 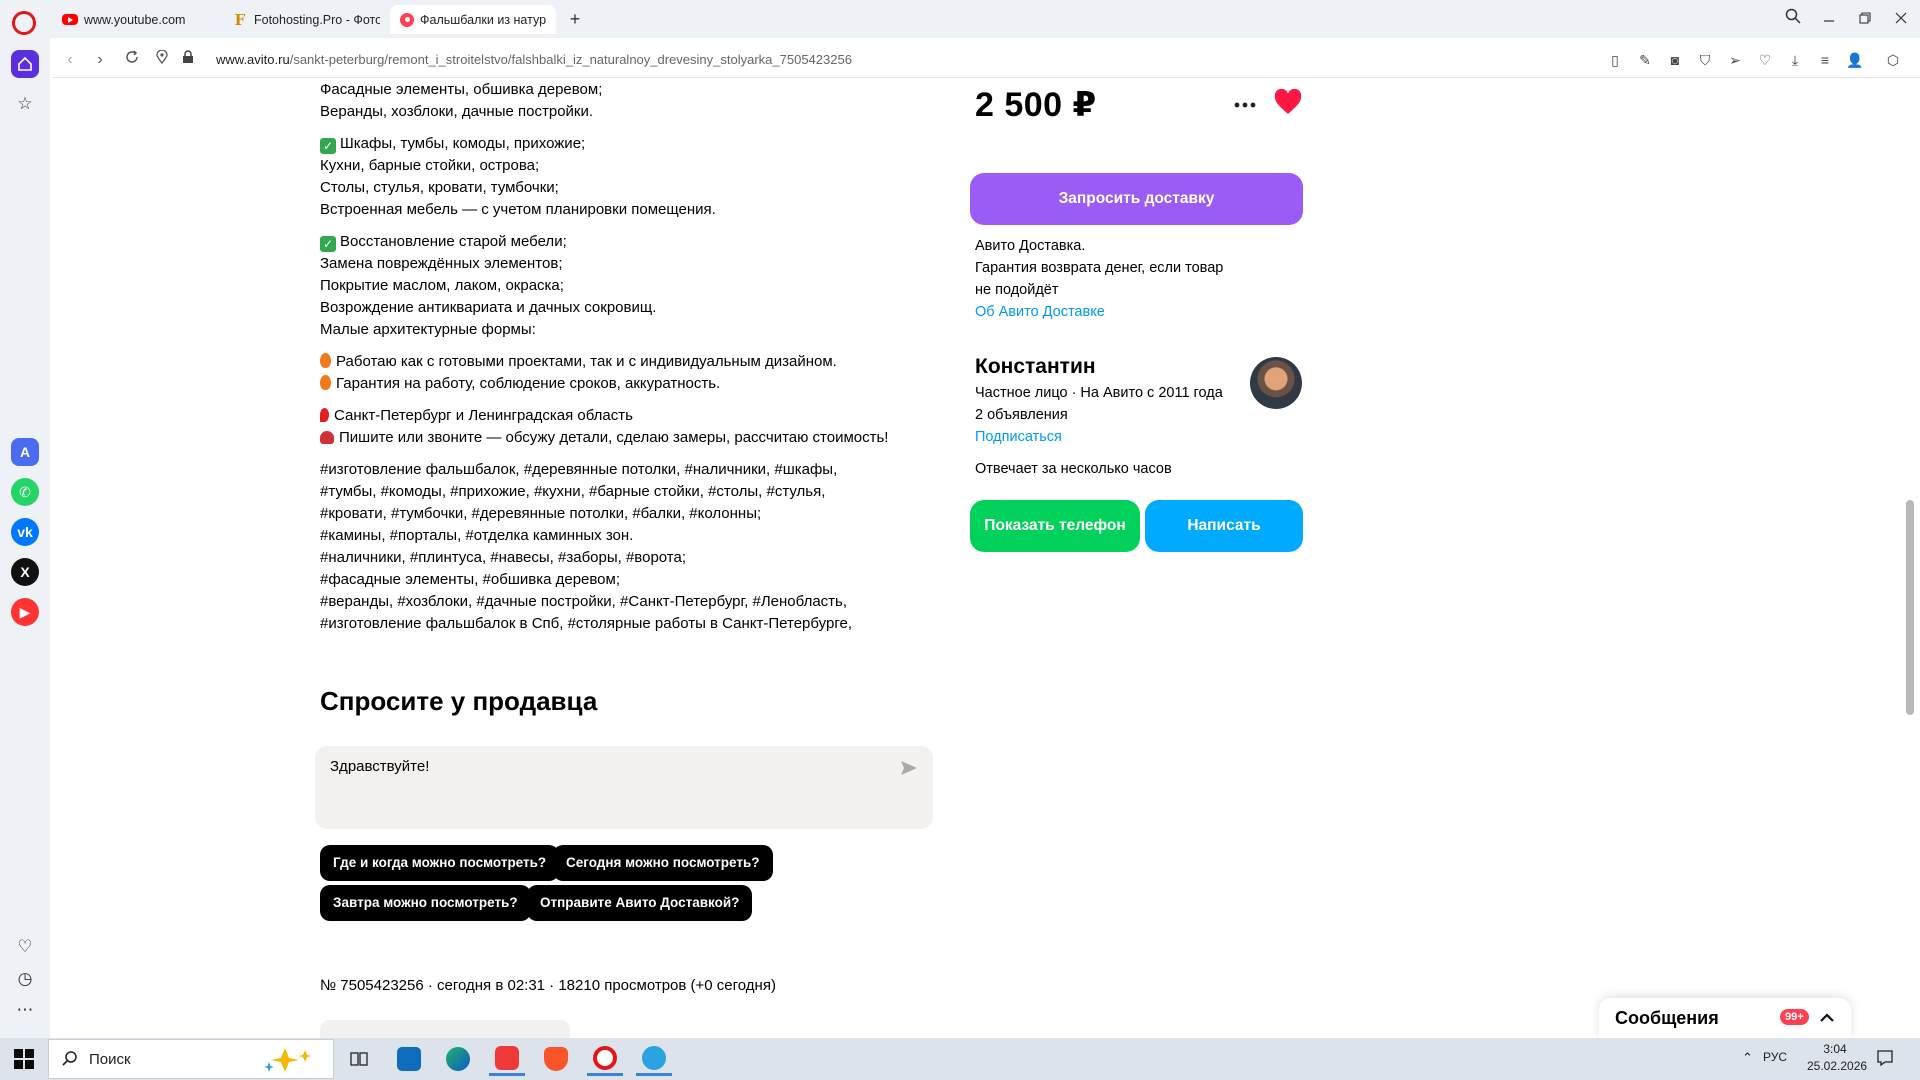 What do you see at coordinates (1036, 105) in the screenshot?
I see `price: 2 500 ₽` at bounding box center [1036, 105].